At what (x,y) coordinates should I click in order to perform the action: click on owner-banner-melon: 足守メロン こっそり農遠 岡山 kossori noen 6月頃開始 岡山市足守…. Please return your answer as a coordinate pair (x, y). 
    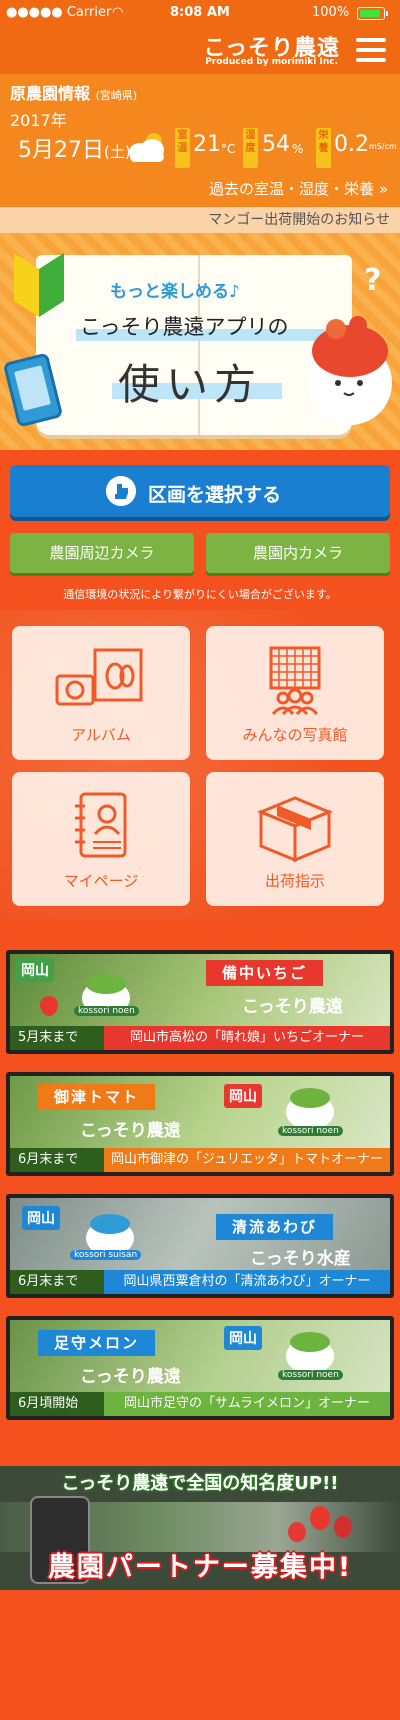
    Looking at the image, I should click on (200, 1368).